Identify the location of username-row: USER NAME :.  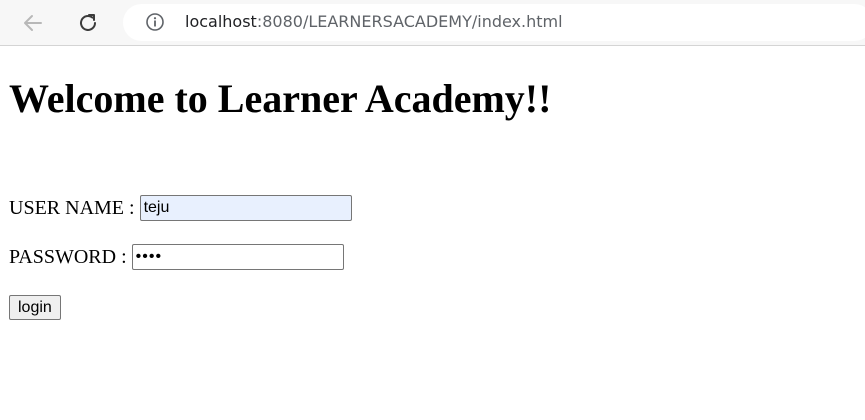
(180, 208).